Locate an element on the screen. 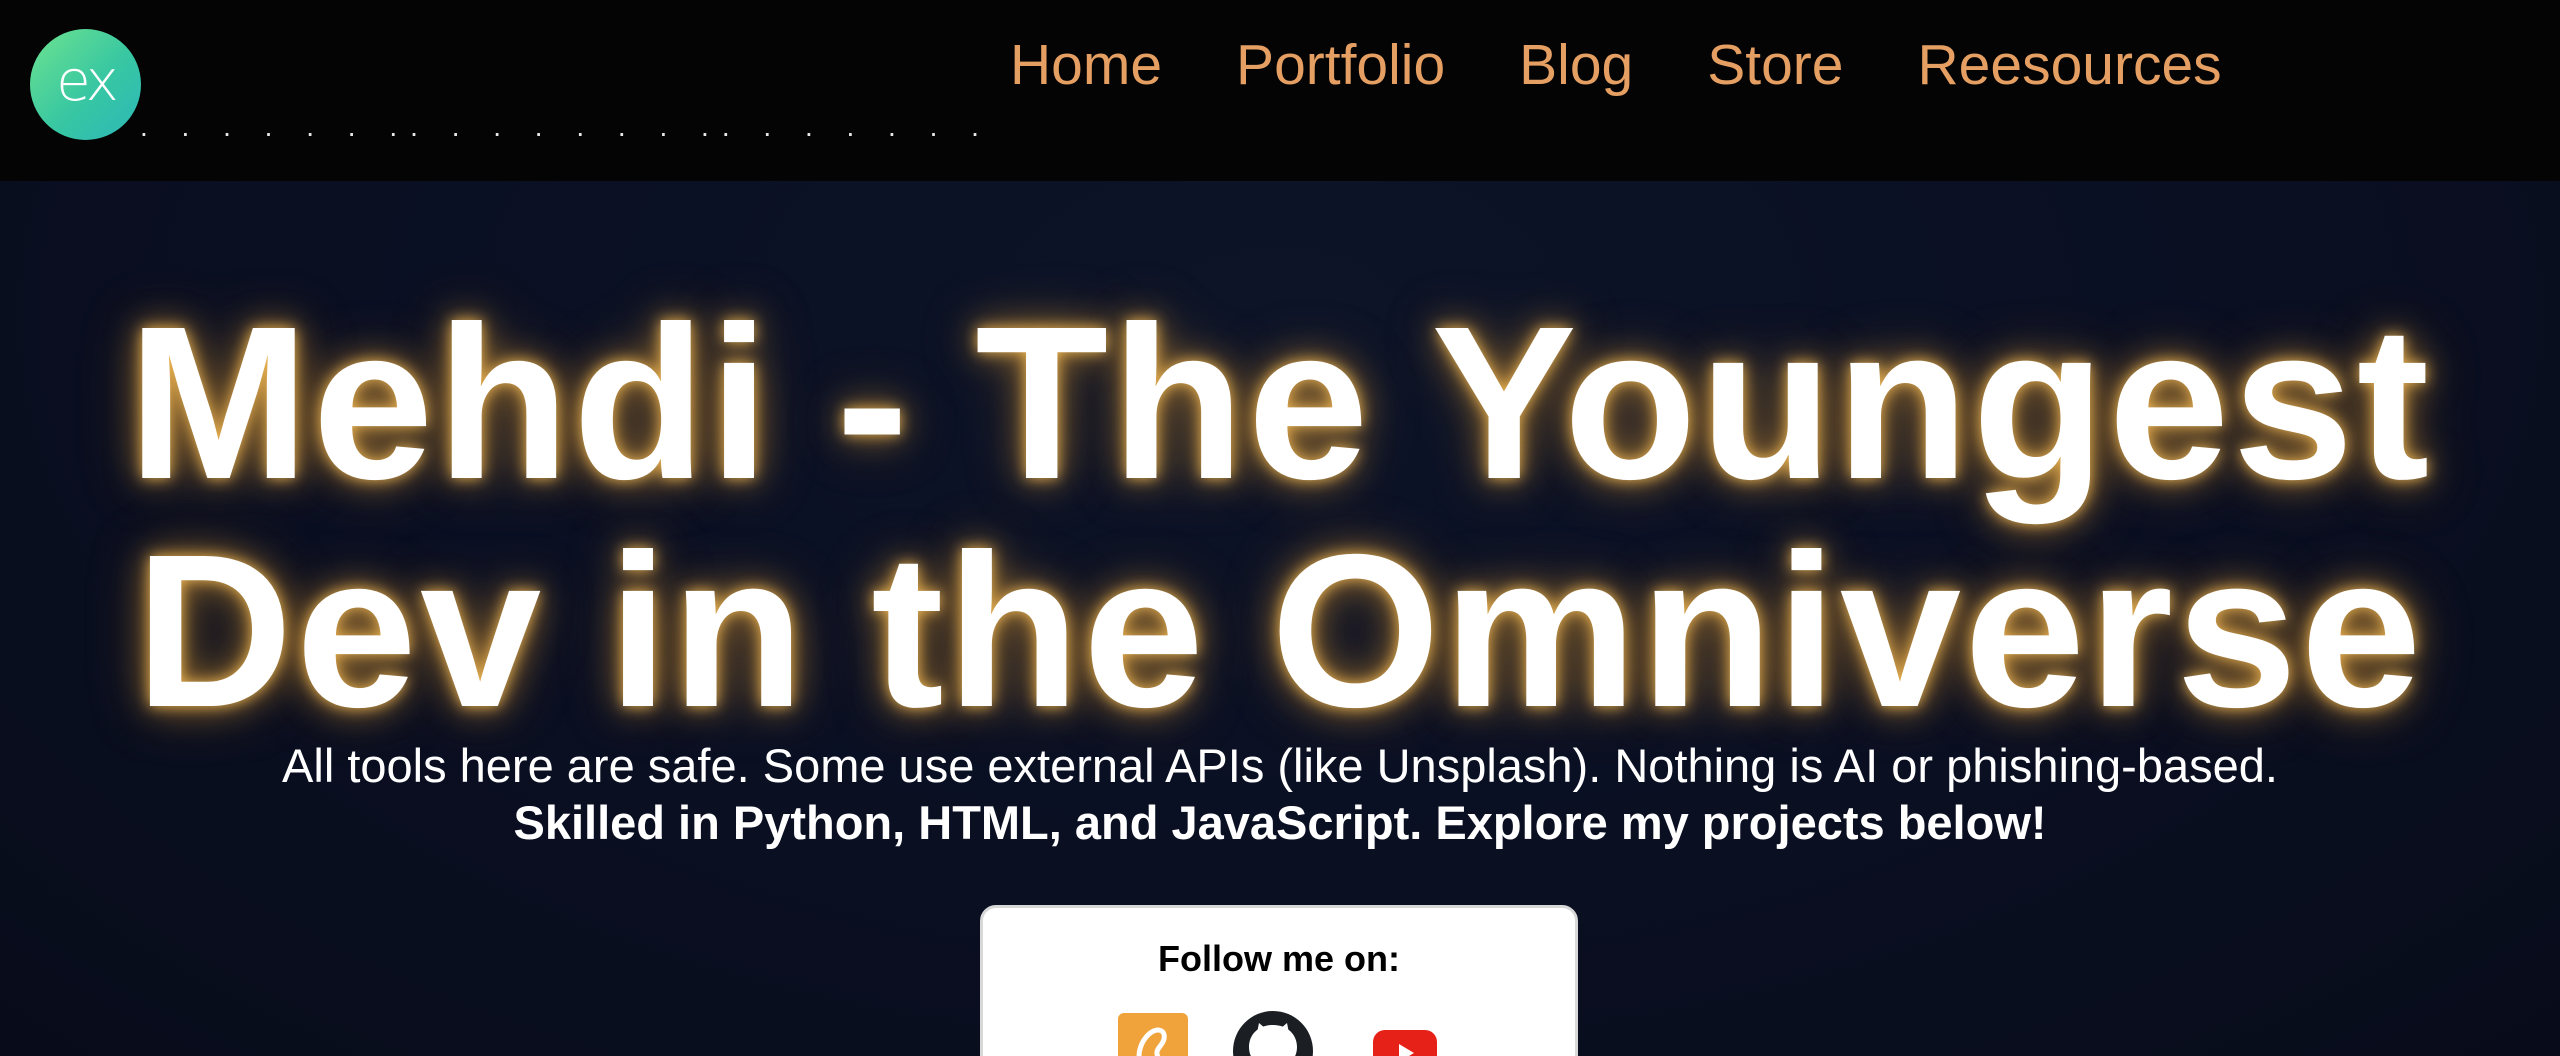 The height and width of the screenshot is (1056, 2560). main-nav: Home Portfolio Blog Store Reesources is located at coordinates (1616, 65).